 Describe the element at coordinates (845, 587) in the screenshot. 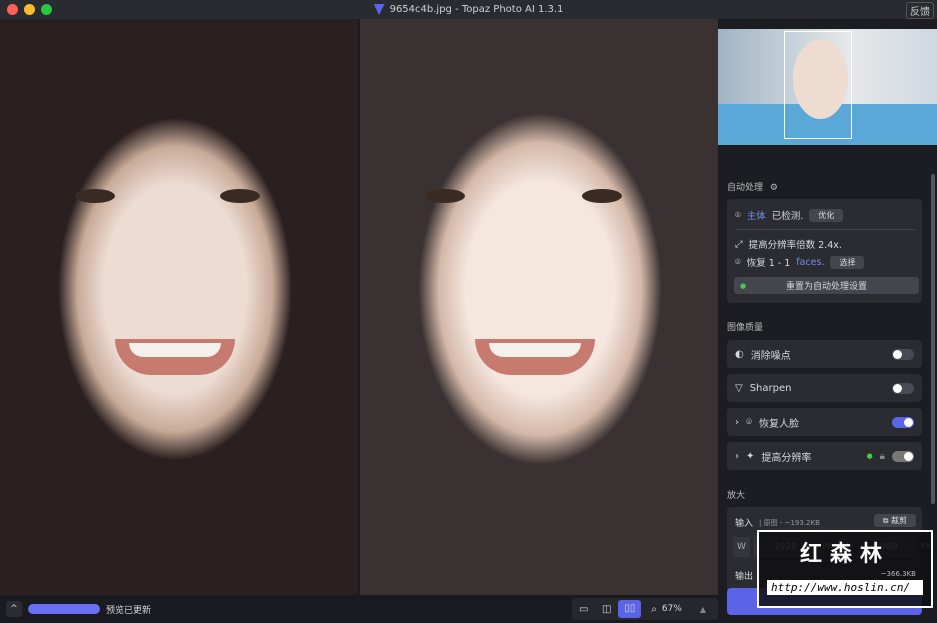

I see `watermark-url: http://www.hoslin.cn/` at that location.